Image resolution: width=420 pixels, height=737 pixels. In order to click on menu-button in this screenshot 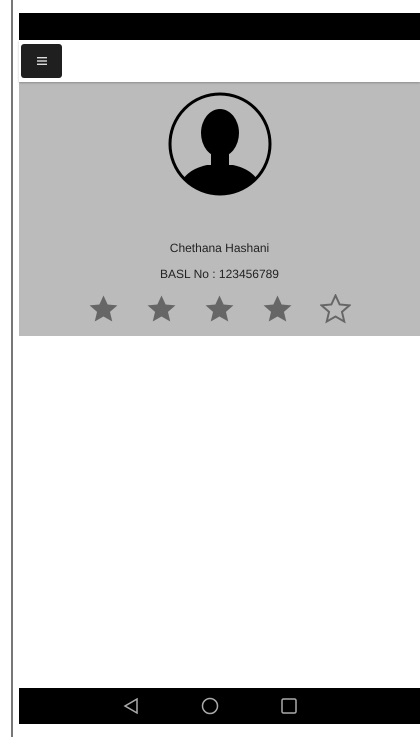, I will do `click(41, 61)`.